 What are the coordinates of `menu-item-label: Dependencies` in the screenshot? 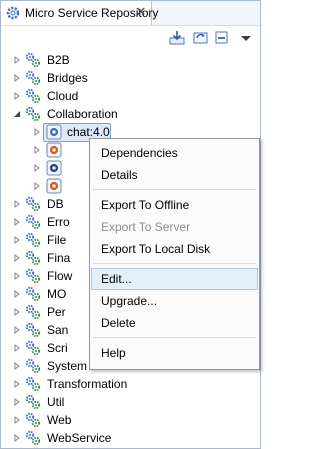 It's located at (139, 153).